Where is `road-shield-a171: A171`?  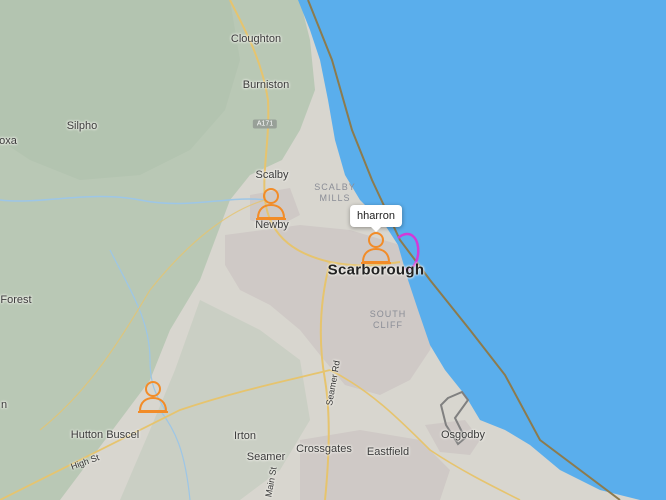 road-shield-a171: A171 is located at coordinates (265, 124).